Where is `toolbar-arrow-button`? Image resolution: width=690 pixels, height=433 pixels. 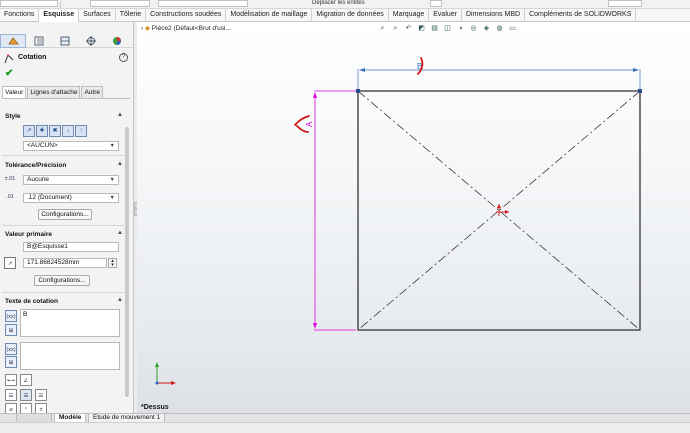
toolbar-arrow-button is located at coordinates (436, 3).